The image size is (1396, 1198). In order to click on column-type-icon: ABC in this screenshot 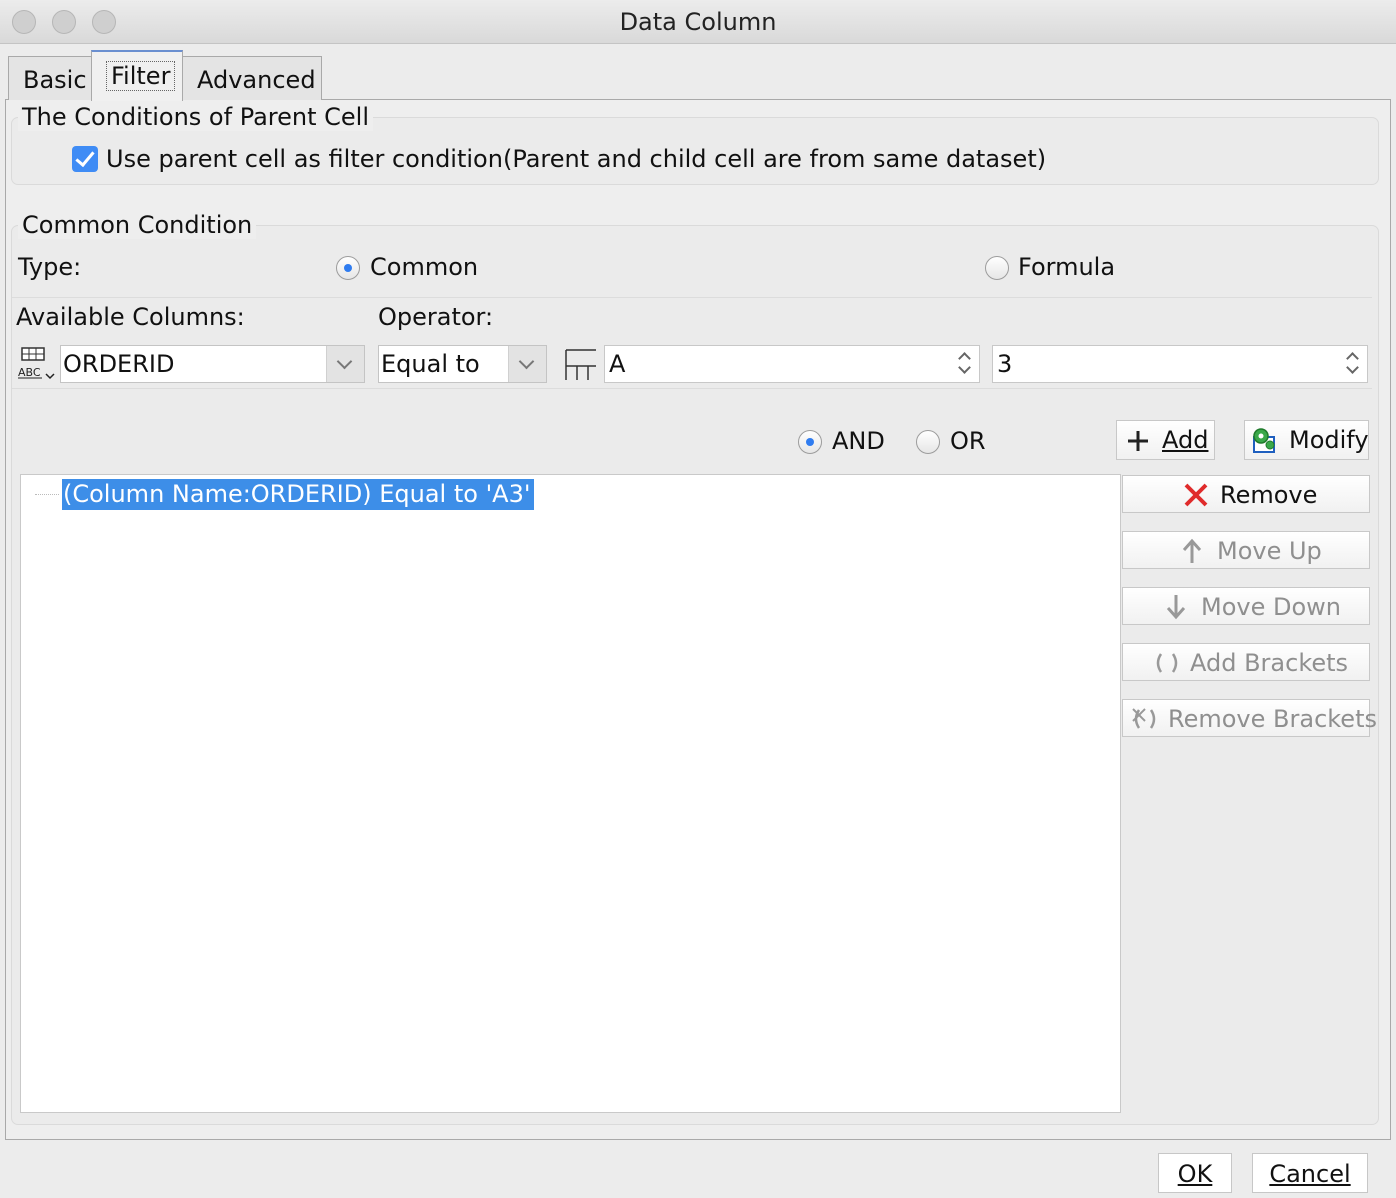, I will do `click(36, 364)`.